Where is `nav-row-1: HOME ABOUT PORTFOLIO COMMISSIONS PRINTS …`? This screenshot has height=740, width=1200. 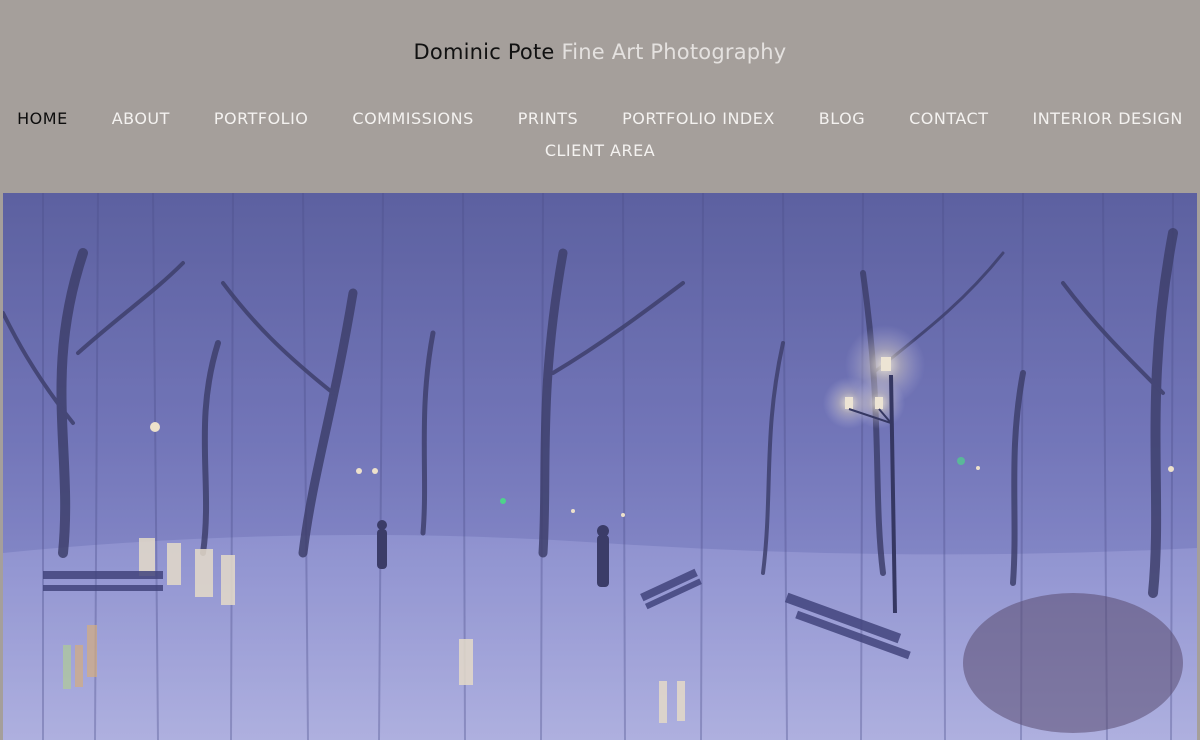
nav-row-1: HOME ABOUT PORTFOLIO COMMISSIONS PRINTS … is located at coordinates (600, 119).